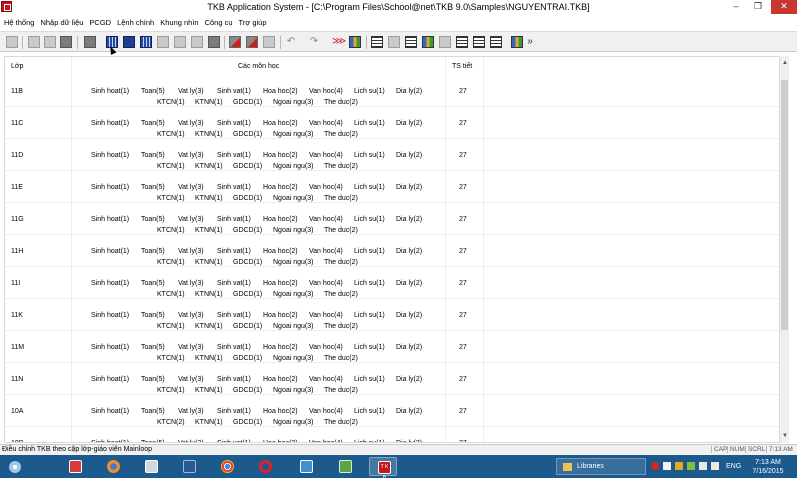 Image resolution: width=797 pixels, height=478 pixels. What do you see at coordinates (517, 42) in the screenshot?
I see `options-icon` at bounding box center [517, 42].